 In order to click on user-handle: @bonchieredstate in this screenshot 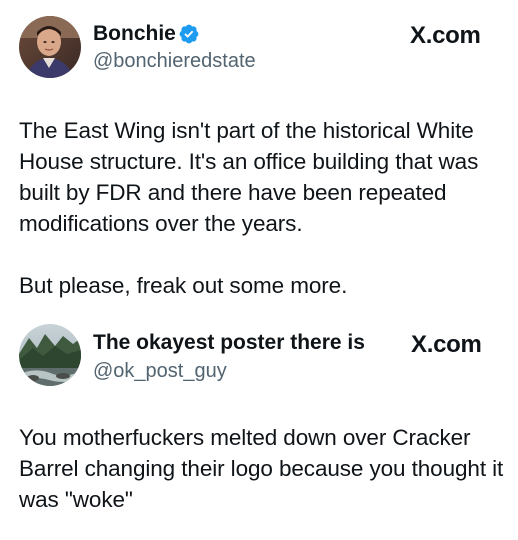, I will do `click(174, 61)`.